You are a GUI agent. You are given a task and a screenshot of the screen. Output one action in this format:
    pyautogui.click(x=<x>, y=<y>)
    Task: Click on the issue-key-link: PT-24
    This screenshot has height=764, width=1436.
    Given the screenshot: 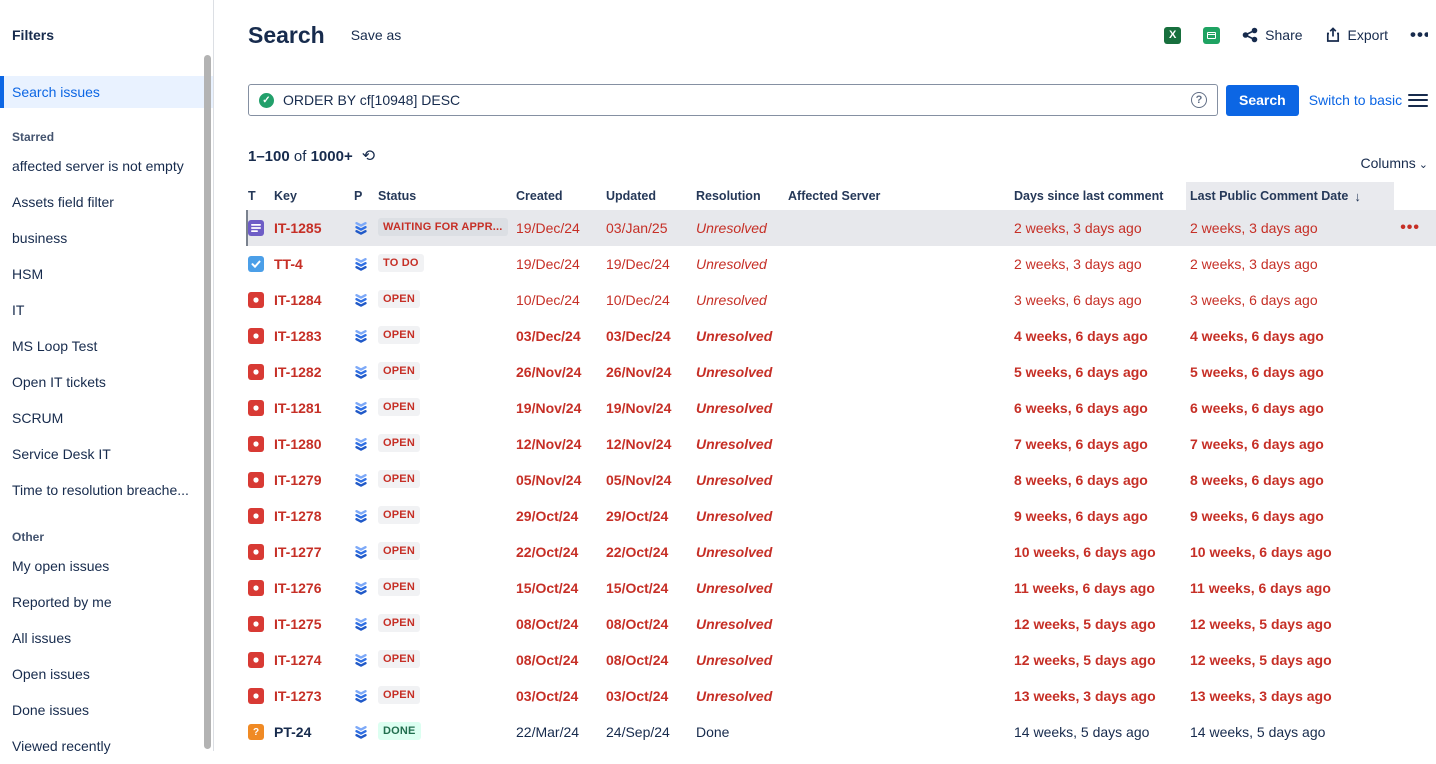 What is the action you would take?
    pyautogui.click(x=314, y=732)
    